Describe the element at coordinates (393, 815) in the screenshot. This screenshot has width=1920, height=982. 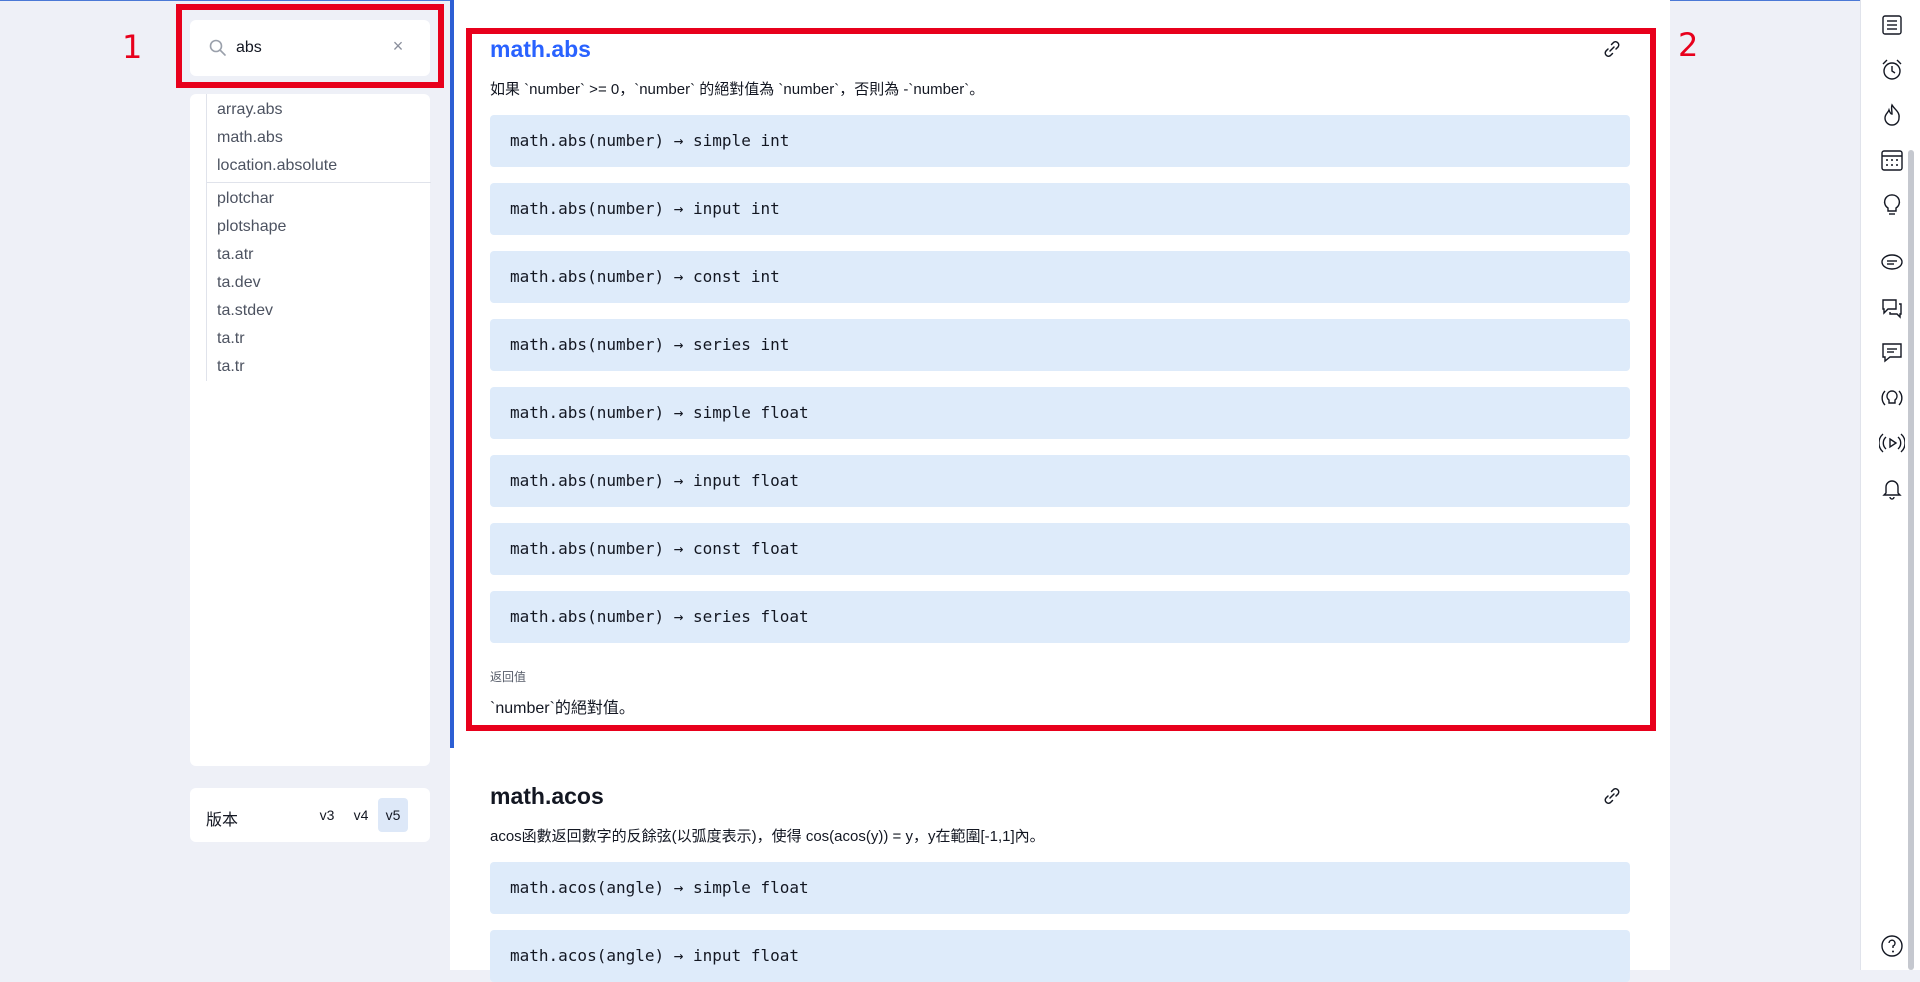
I see `version-v5-button: v5` at that location.